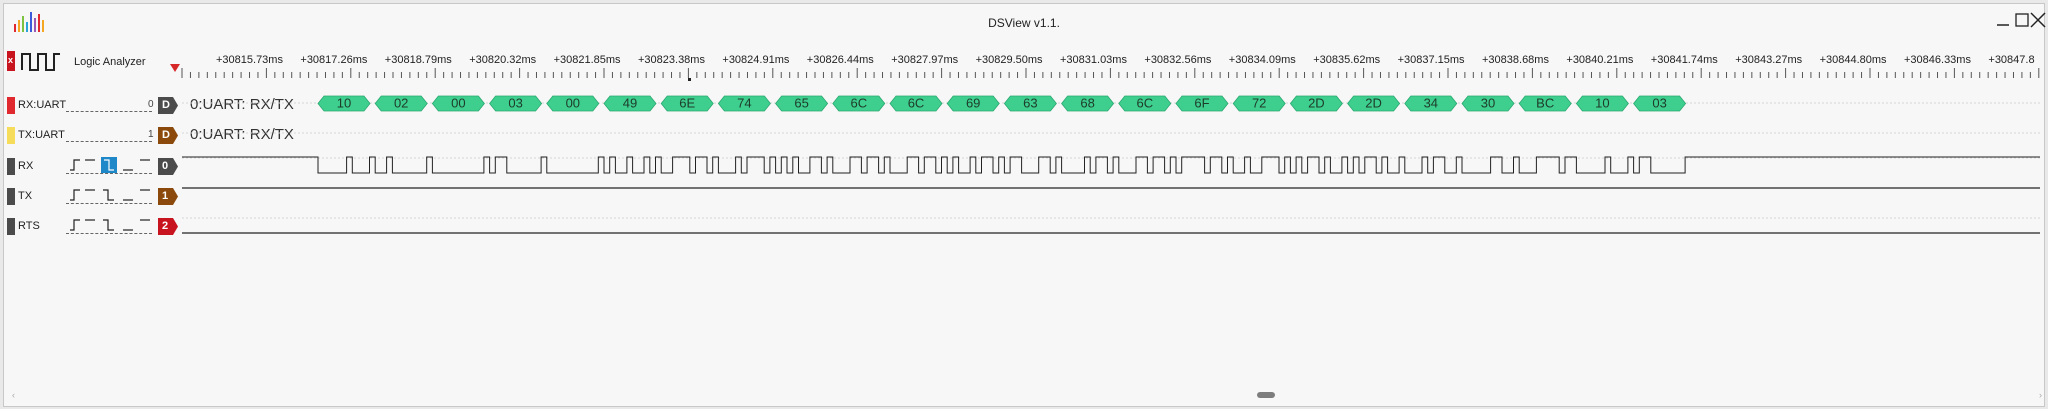  I want to click on scroll-left-icon: ‹, so click(13, 395).